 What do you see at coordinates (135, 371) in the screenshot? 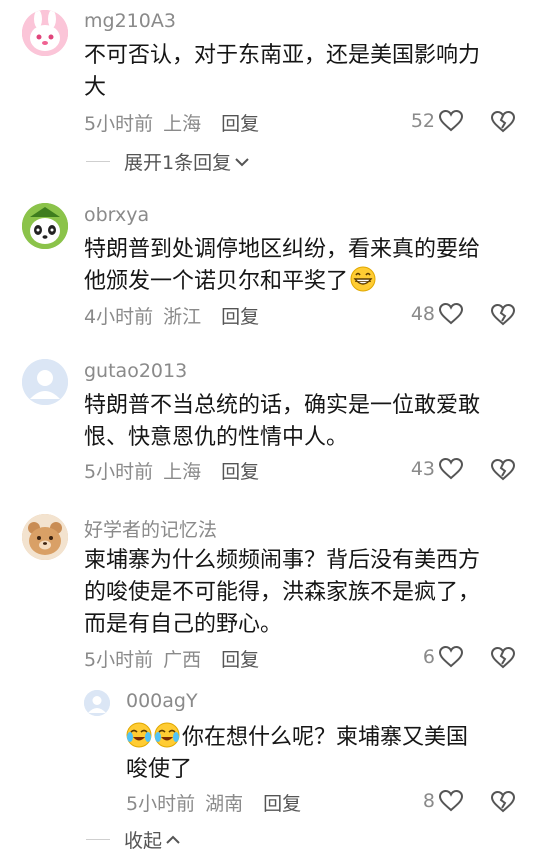
I see `username: gutao2013` at bounding box center [135, 371].